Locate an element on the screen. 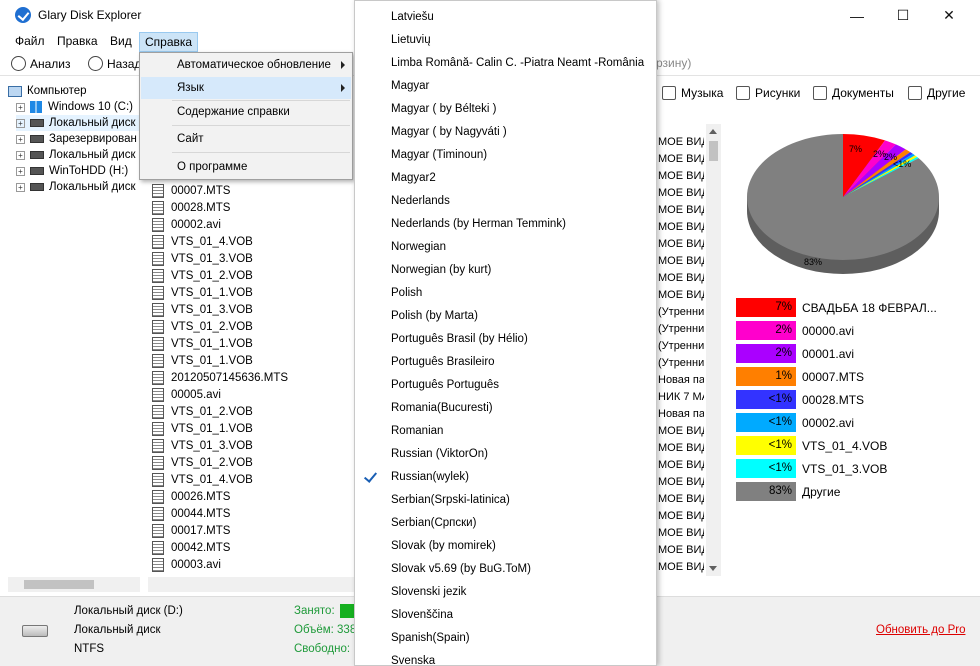 Image resolution: width=980 pixels, height=666 pixels. language-item: Magyar2 is located at coordinates (505, 178).